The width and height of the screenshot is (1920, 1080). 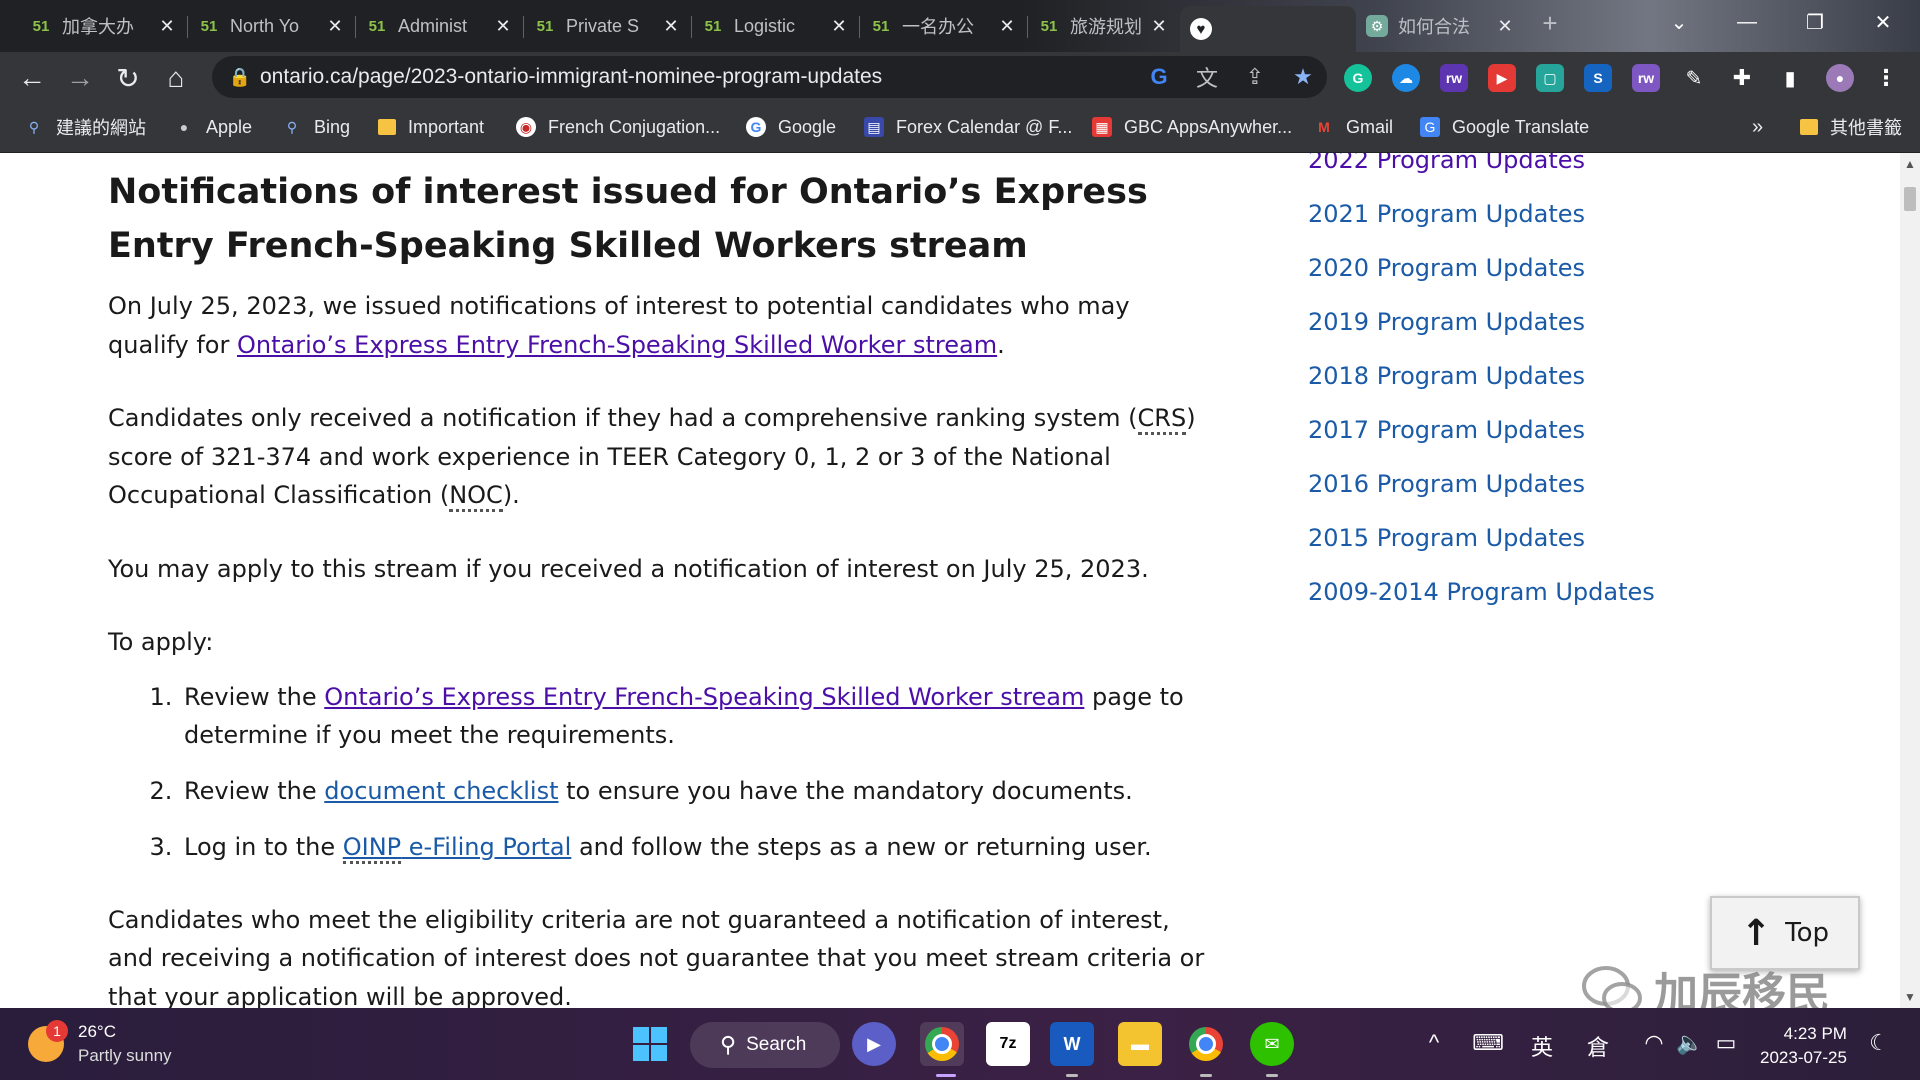 What do you see at coordinates (1815, 22) in the screenshot?
I see `restore-icon: ❐` at bounding box center [1815, 22].